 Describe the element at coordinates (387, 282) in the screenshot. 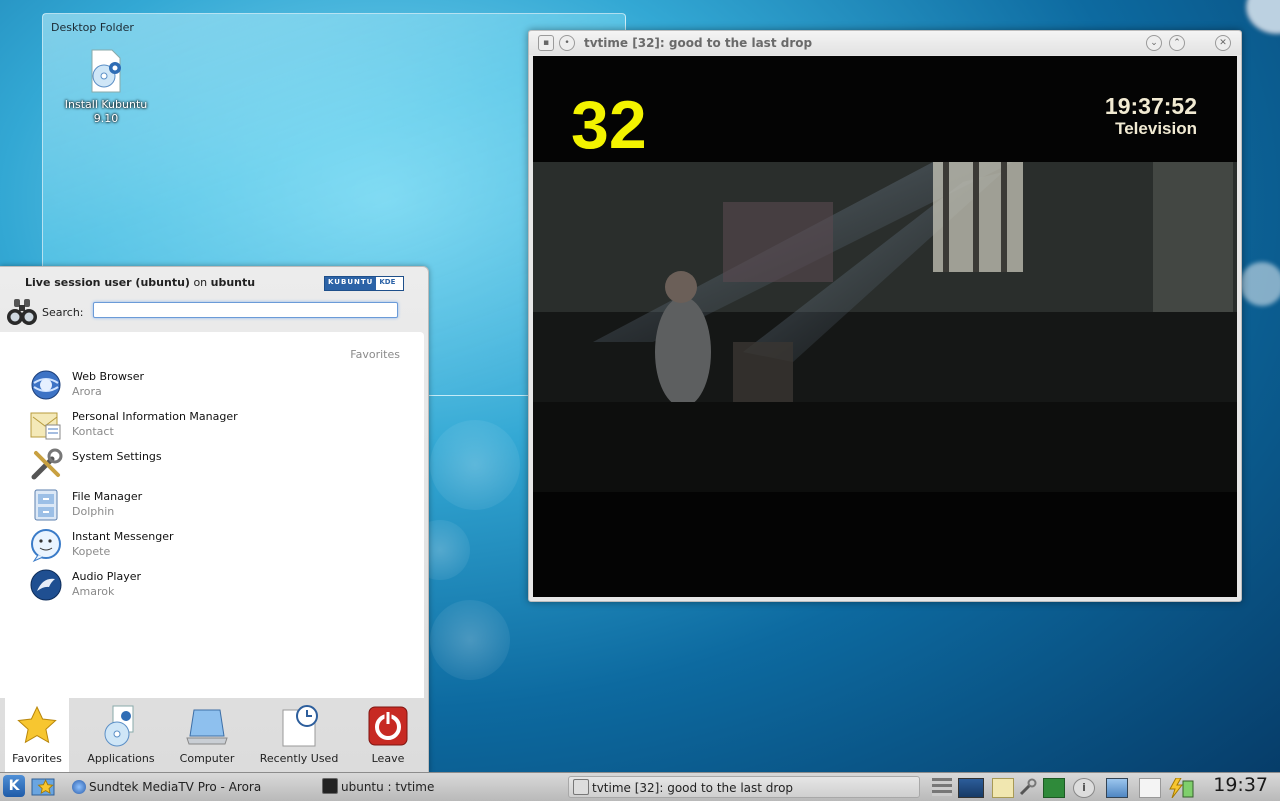

I see `kde-logo-text: KDE` at that location.